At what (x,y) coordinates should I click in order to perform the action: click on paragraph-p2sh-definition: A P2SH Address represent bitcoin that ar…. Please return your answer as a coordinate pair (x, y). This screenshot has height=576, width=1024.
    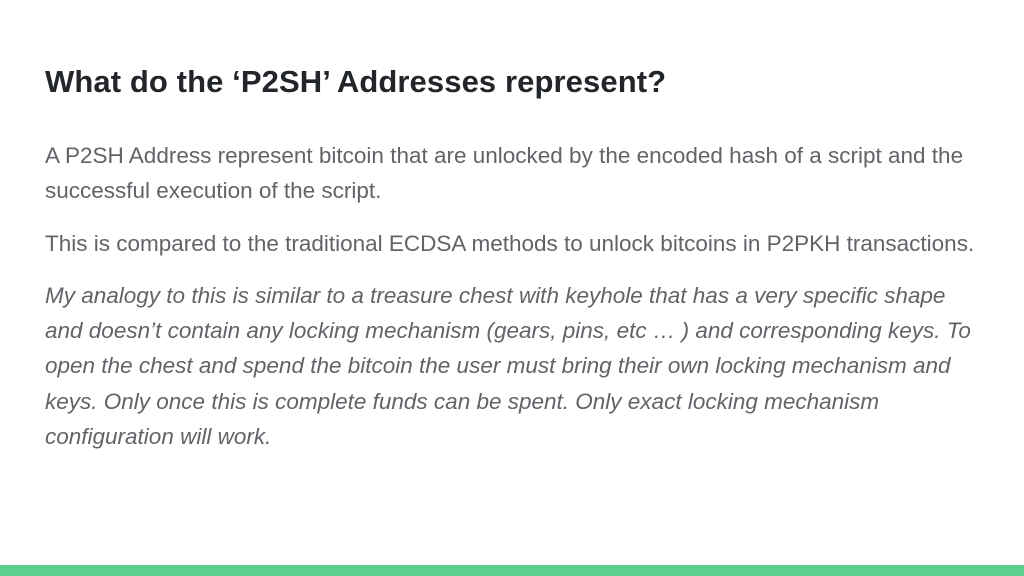
    Looking at the image, I should click on (504, 173).